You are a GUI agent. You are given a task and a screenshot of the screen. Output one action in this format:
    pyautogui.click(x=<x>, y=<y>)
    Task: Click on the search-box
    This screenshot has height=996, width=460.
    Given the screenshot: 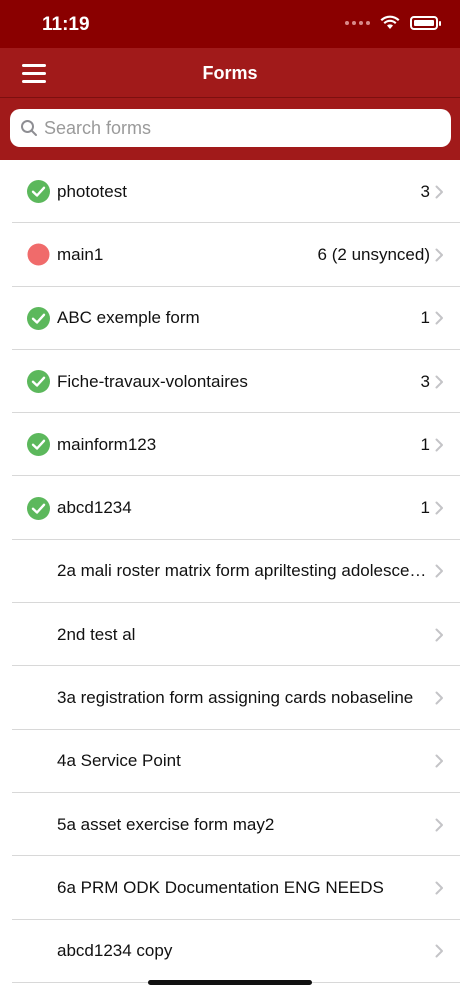 What is the action you would take?
    pyautogui.click(x=230, y=128)
    